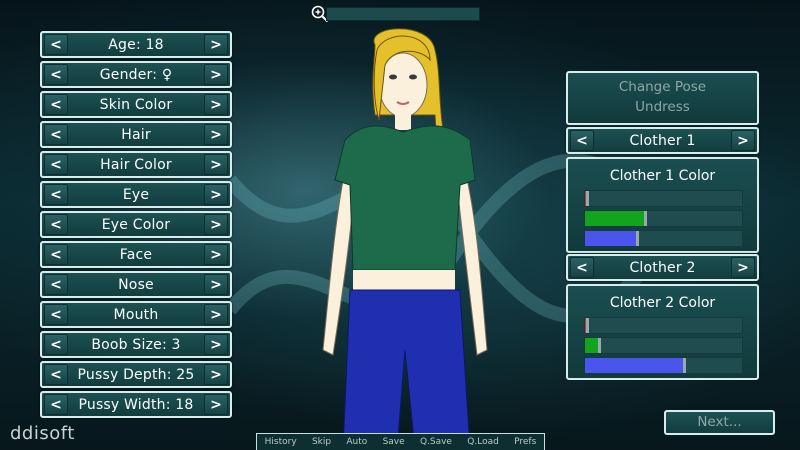 The width and height of the screenshot is (800, 450). I want to click on attribute-row: < Pussy Width: 18 >, so click(136, 404).